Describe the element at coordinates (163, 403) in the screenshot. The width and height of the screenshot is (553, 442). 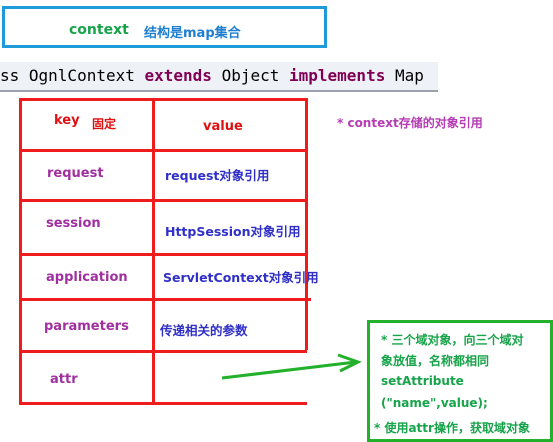
I see `table-border-bottom` at that location.